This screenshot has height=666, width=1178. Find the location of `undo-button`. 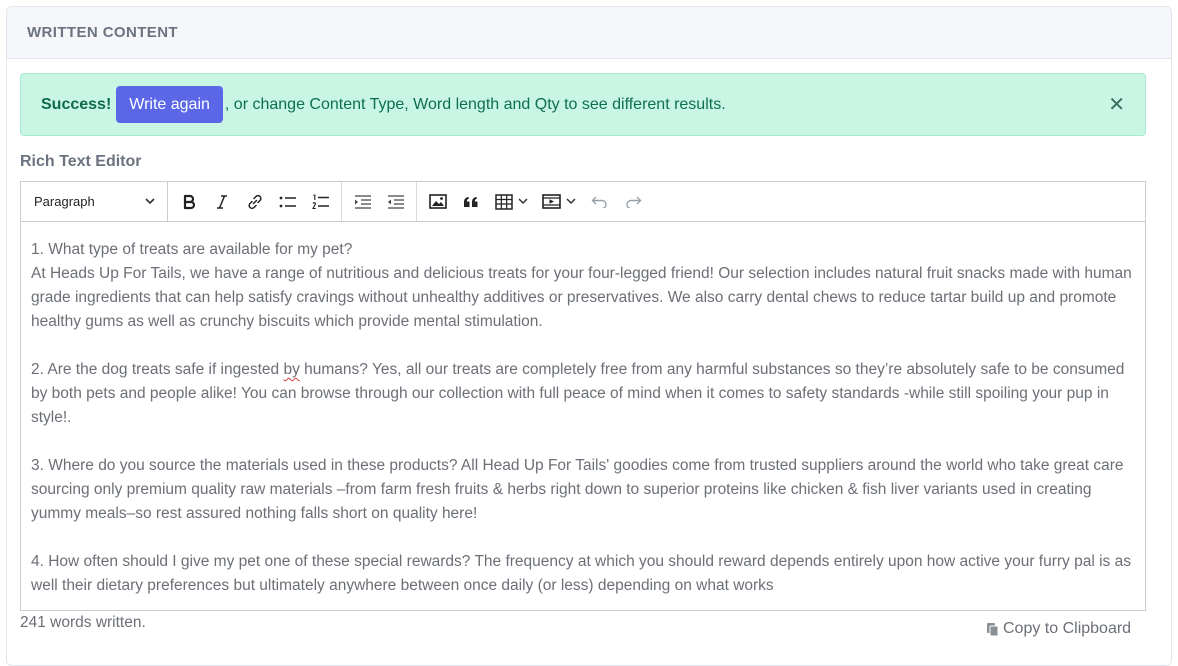

undo-button is located at coordinates (599, 202).